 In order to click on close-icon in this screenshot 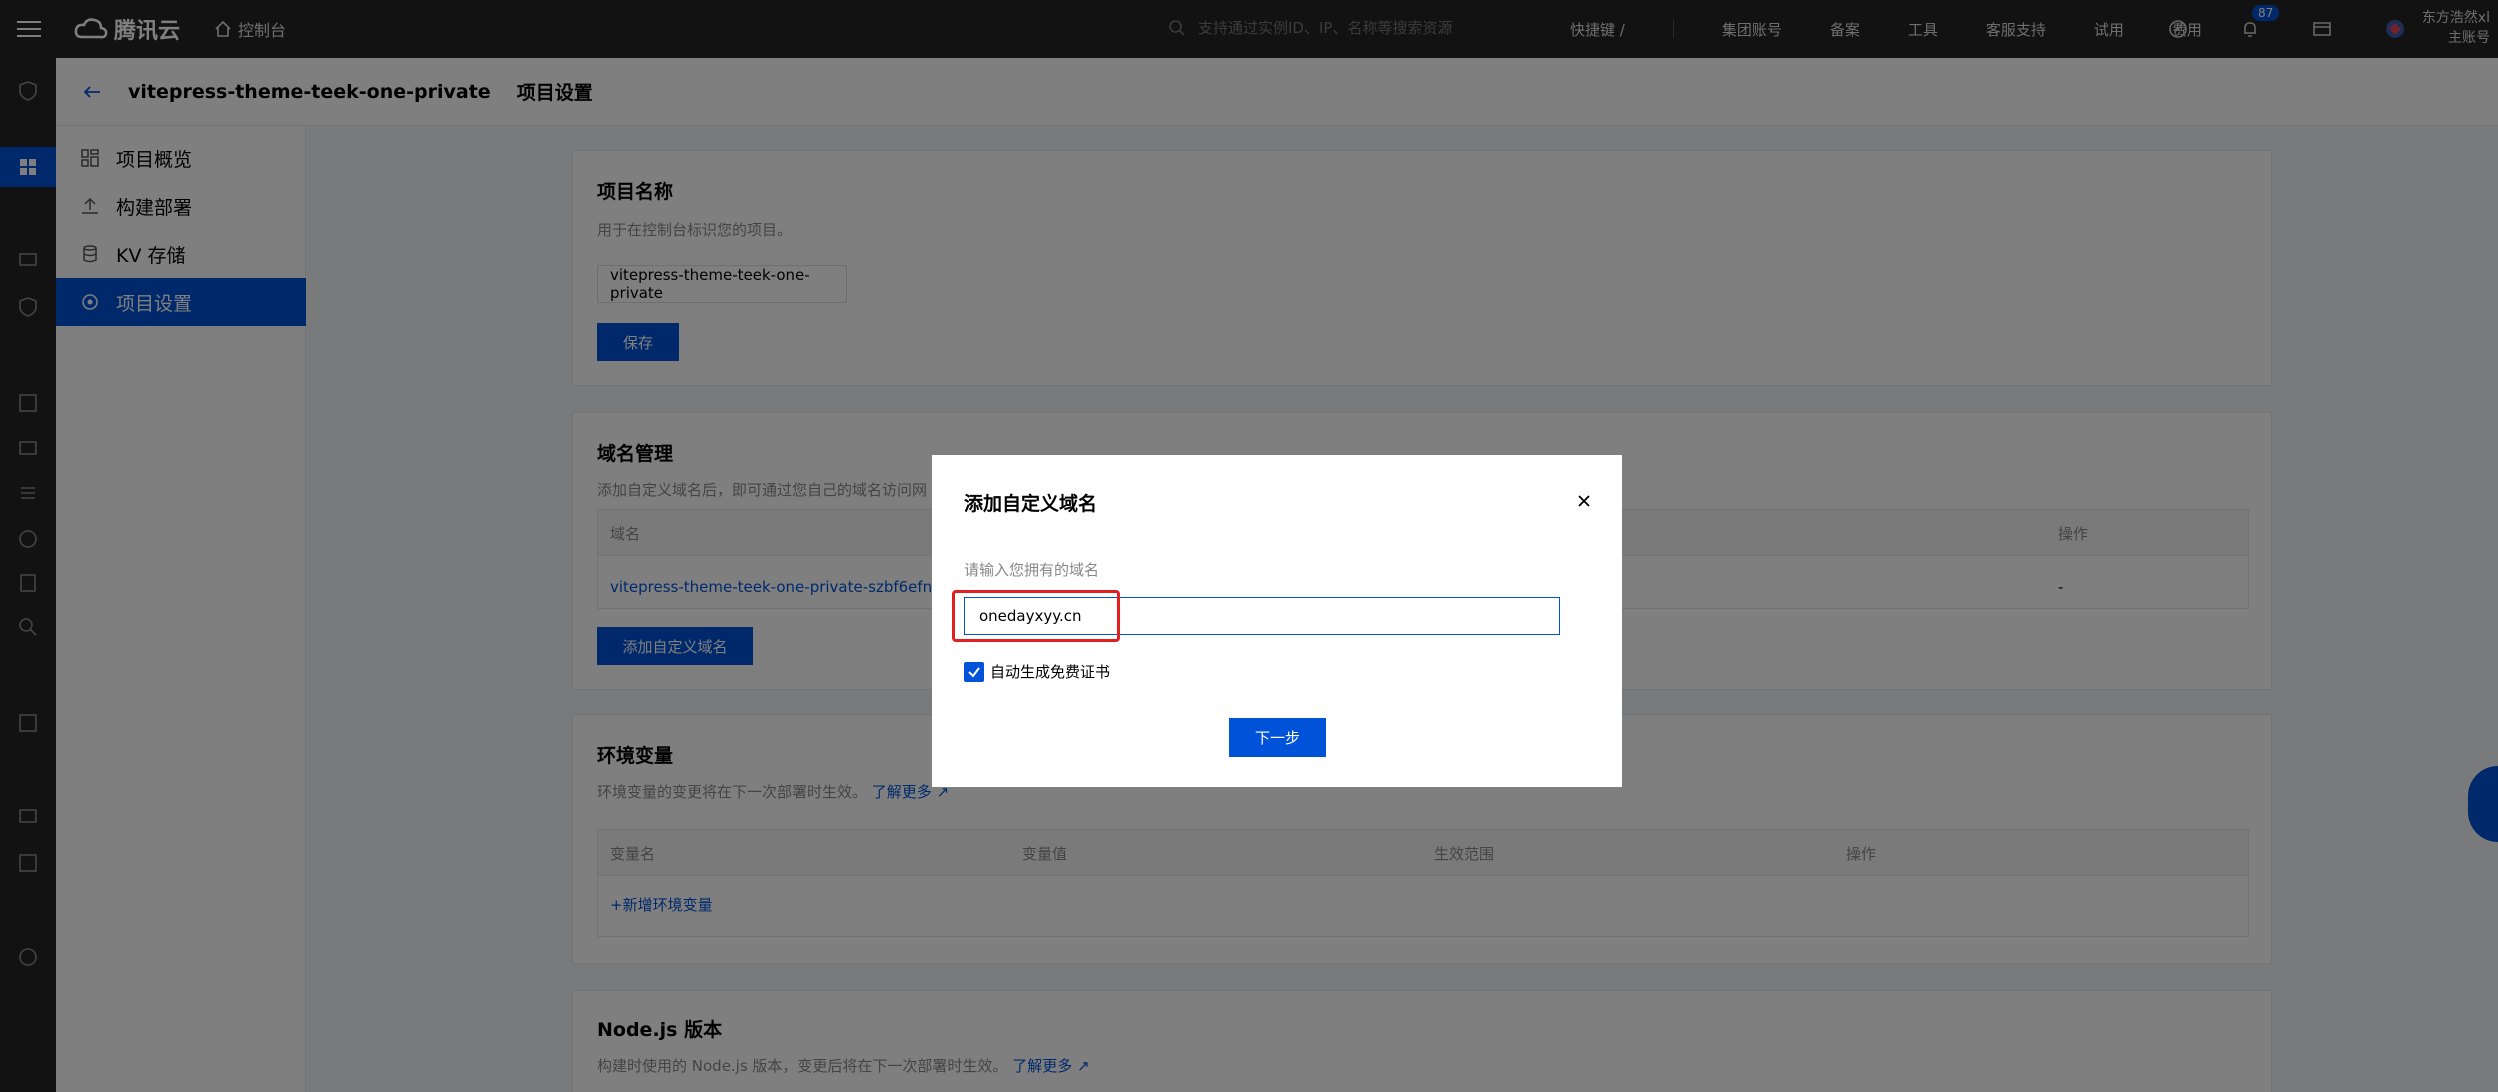, I will do `click(1584, 501)`.